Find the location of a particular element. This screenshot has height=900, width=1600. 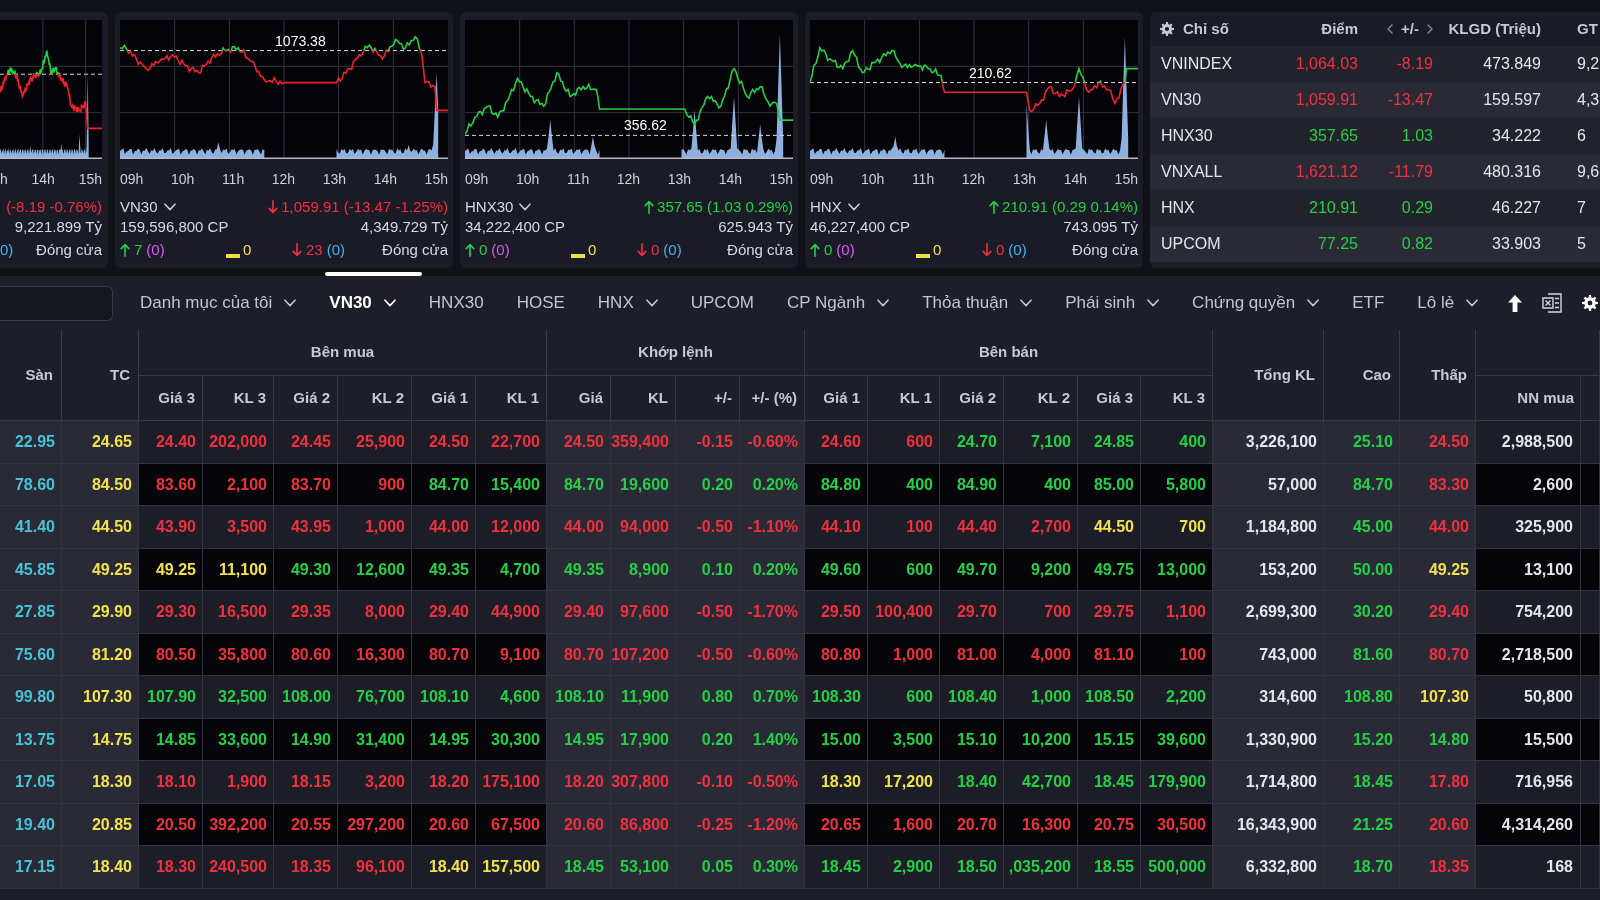

table-cell: 84.90 is located at coordinates (972, 485).